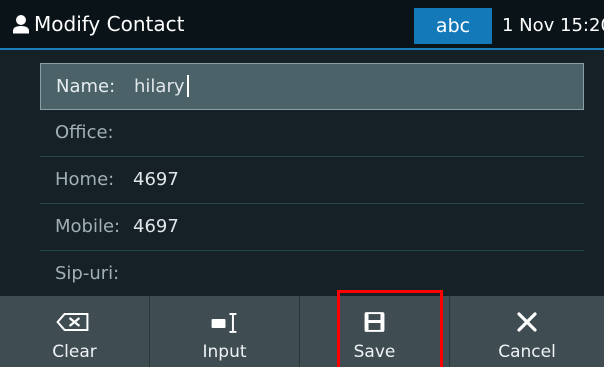 The image size is (604, 367). Describe the element at coordinates (527, 322) in the screenshot. I see `close-icon` at that location.